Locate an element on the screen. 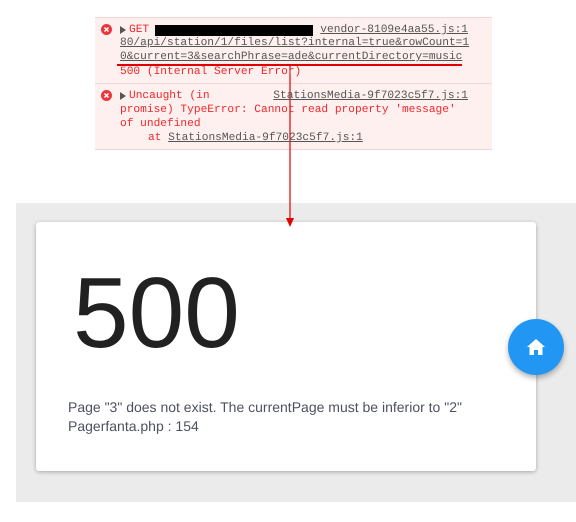  error-message: Page "3" does not exist. The currentPage must be inferior to "2" is located at coordinates (265, 407).